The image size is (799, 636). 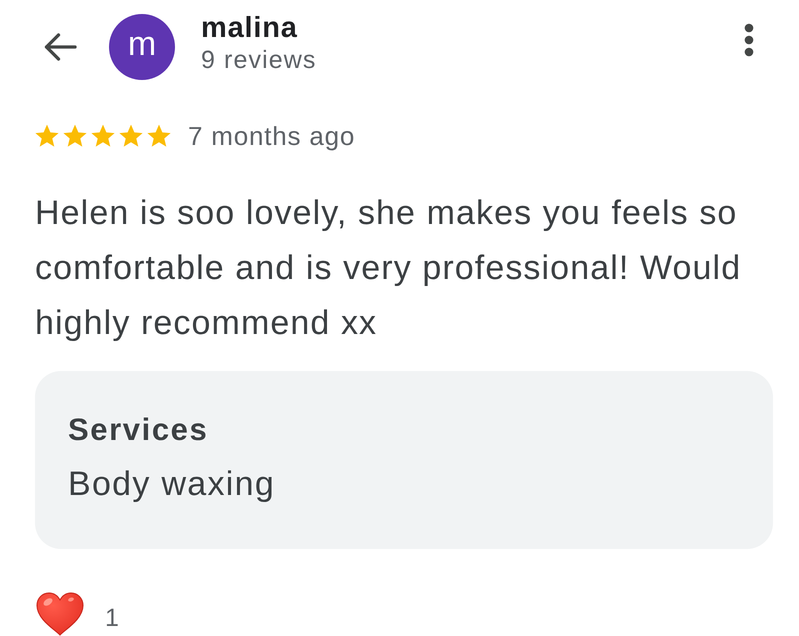 I want to click on heart-icon, so click(x=60, y=613).